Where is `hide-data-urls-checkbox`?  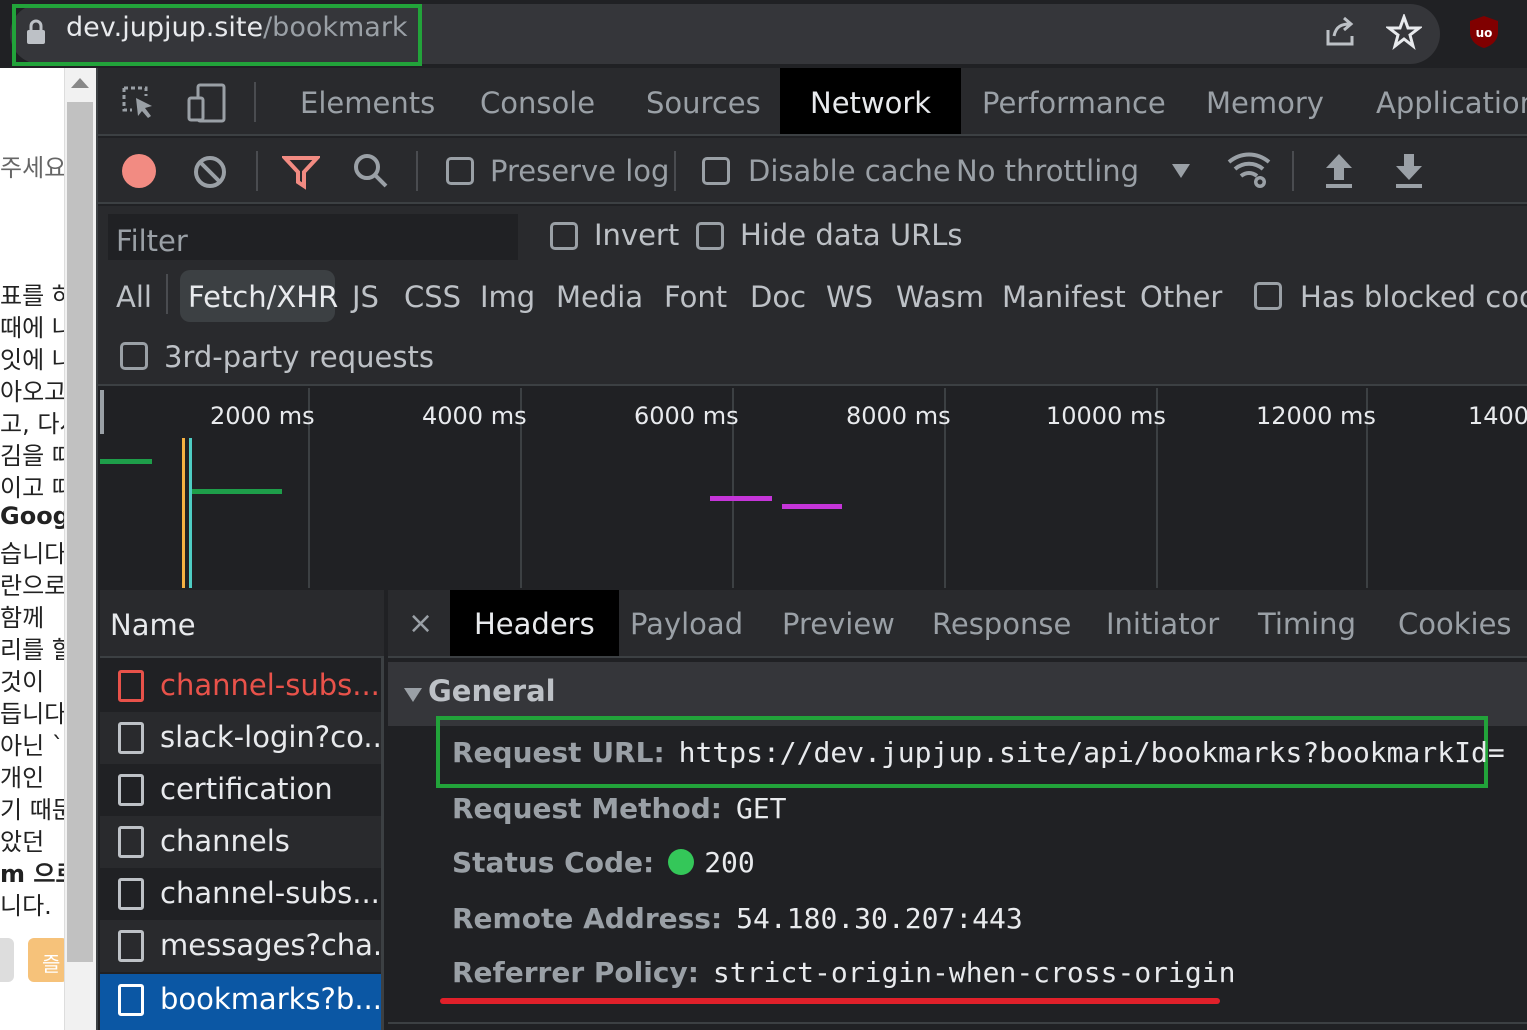
hide-data-urls-checkbox is located at coordinates (710, 236).